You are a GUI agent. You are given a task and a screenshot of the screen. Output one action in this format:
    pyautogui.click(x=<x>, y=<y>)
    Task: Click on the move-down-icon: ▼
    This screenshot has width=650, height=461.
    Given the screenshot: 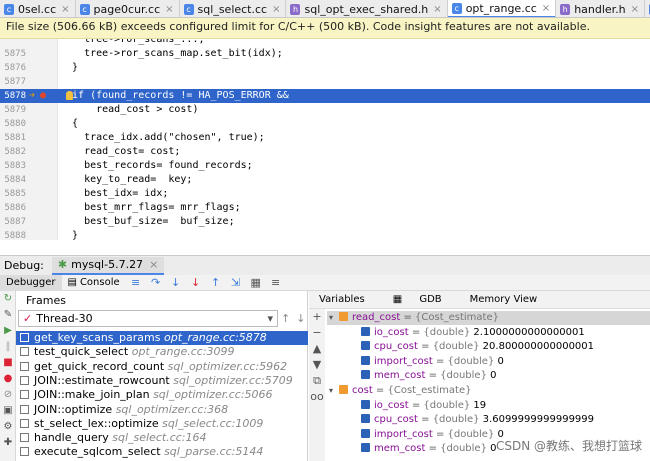 What is the action you would take?
    pyautogui.click(x=317, y=365)
    